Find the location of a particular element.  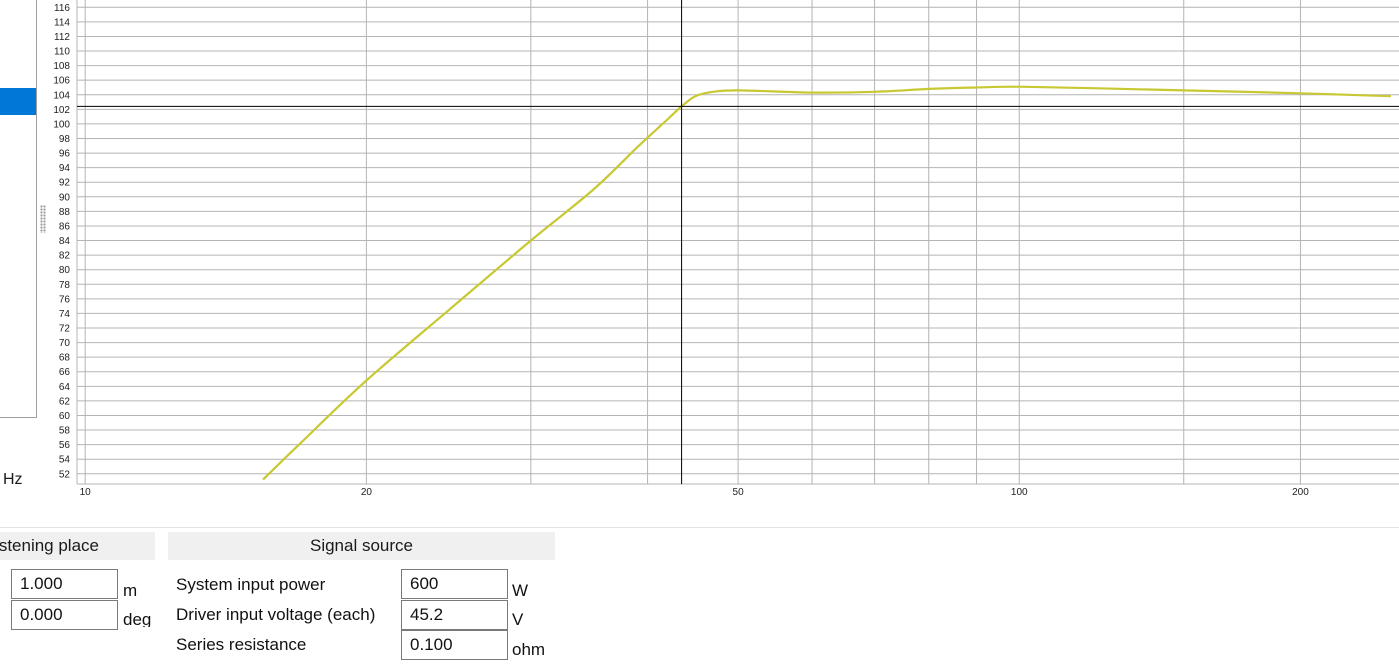

distance-input is located at coordinates (64, 584).